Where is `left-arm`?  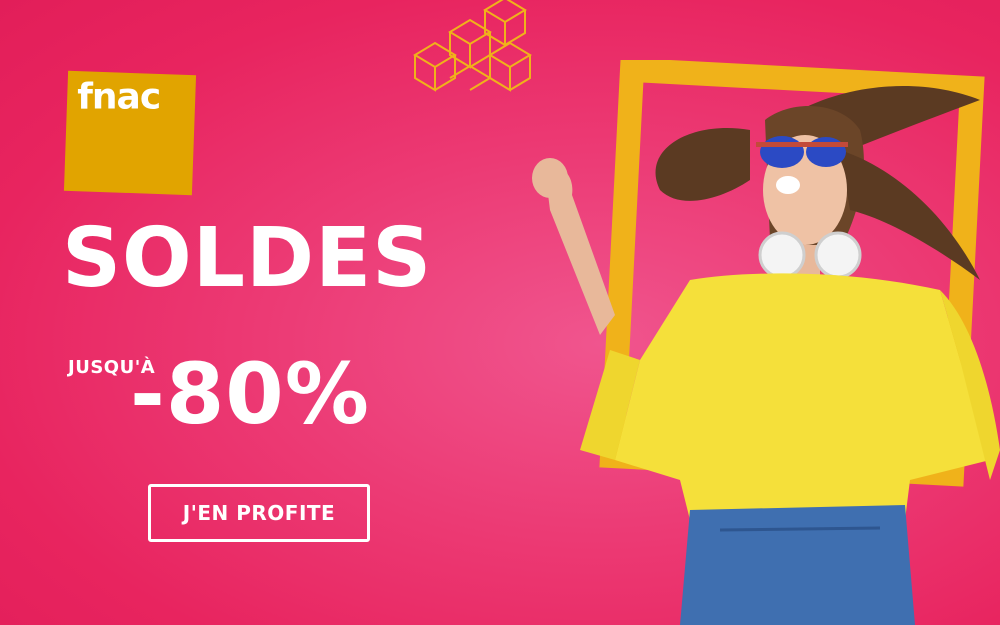
left-arm is located at coordinates (573, 246).